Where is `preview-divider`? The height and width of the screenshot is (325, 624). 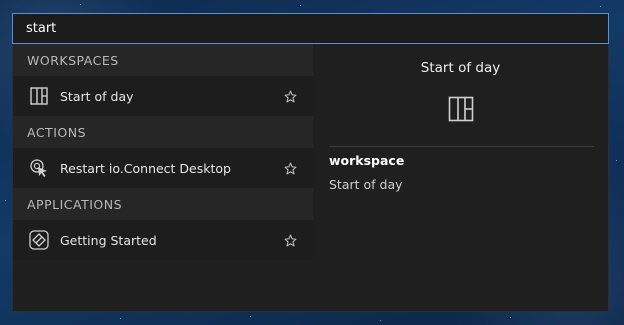
preview-divider is located at coordinates (461, 146).